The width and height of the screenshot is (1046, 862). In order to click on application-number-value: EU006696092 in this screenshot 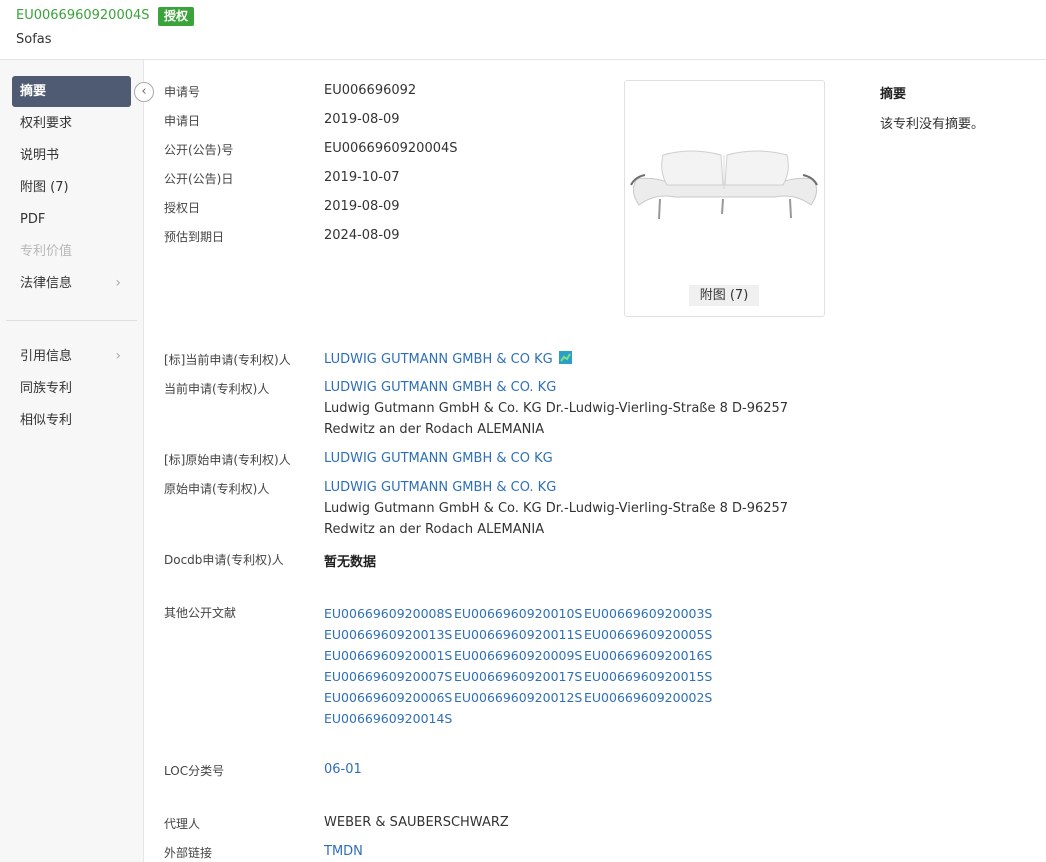, I will do `click(370, 90)`.